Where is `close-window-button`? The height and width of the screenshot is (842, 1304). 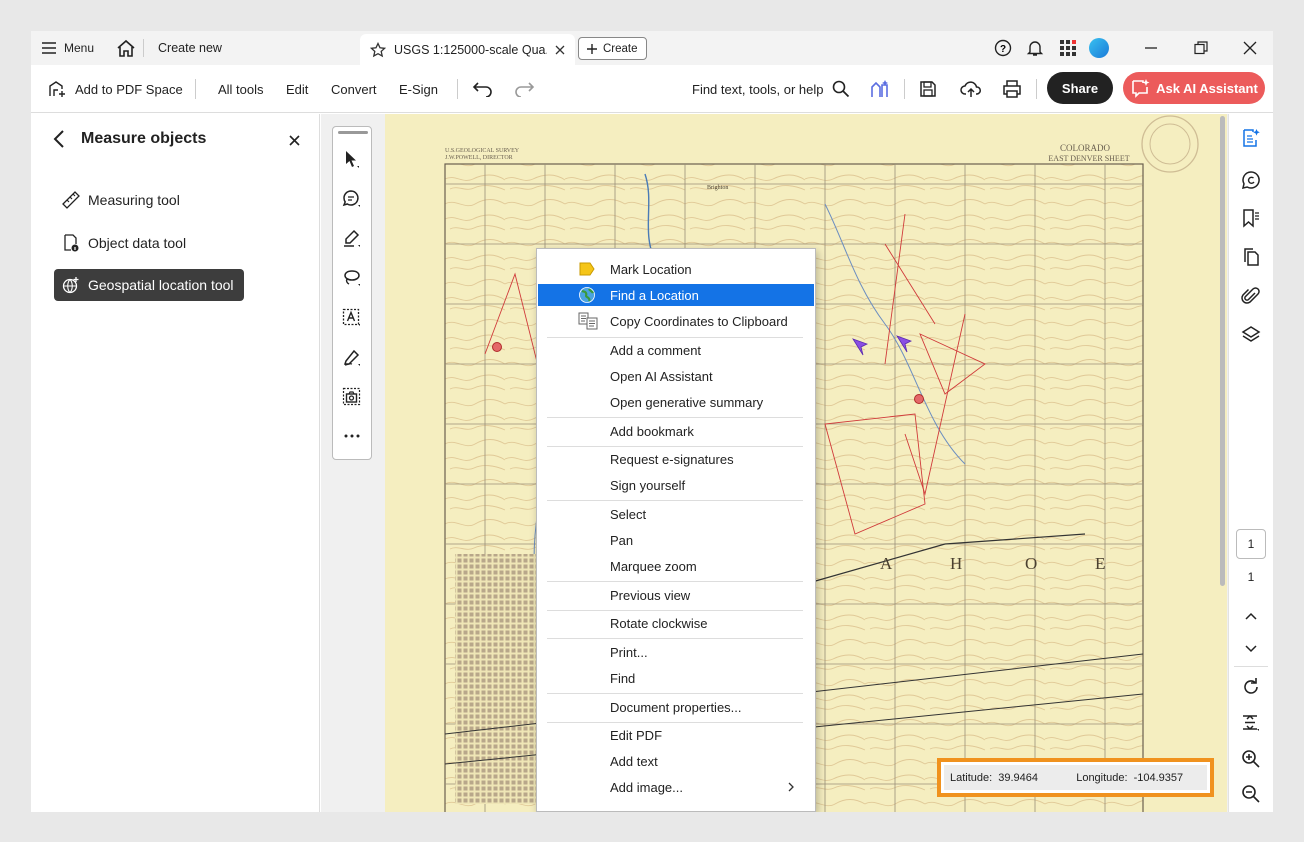 close-window-button is located at coordinates (1250, 48).